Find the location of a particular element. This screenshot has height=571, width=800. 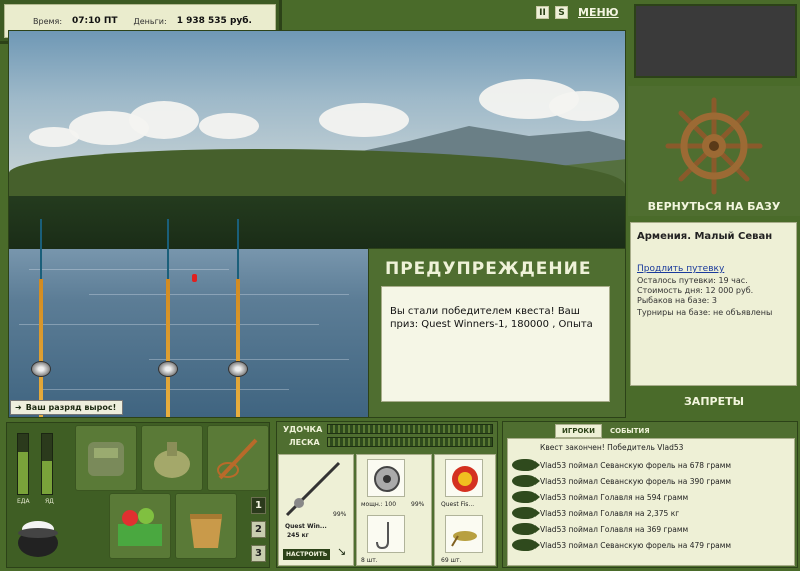

cauldron-icon is located at coordinates (38, 538).